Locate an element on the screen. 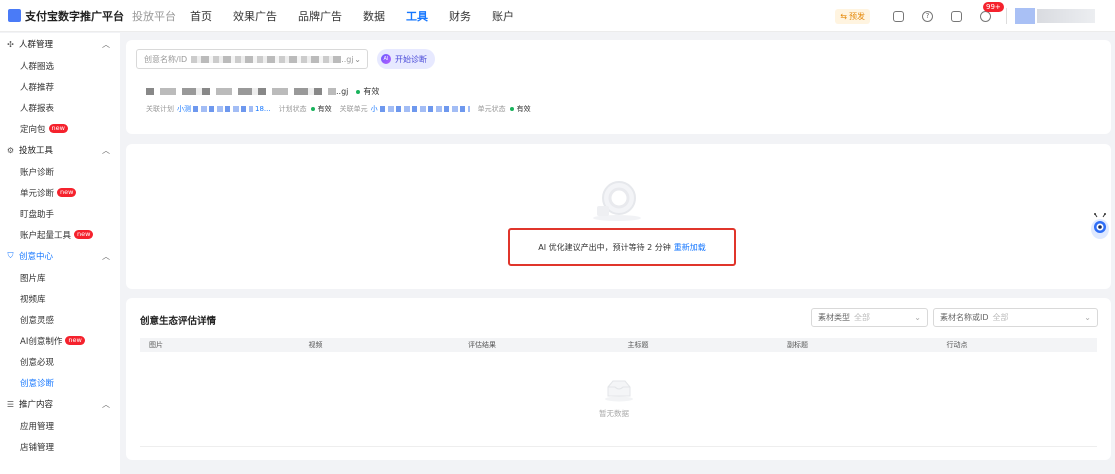  nav-finance: 财务 is located at coordinates (460, 16).